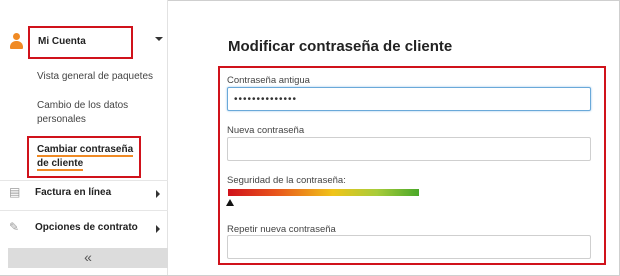 The image size is (620, 276). I want to click on collapse-sidebar-button: «, so click(88, 258).